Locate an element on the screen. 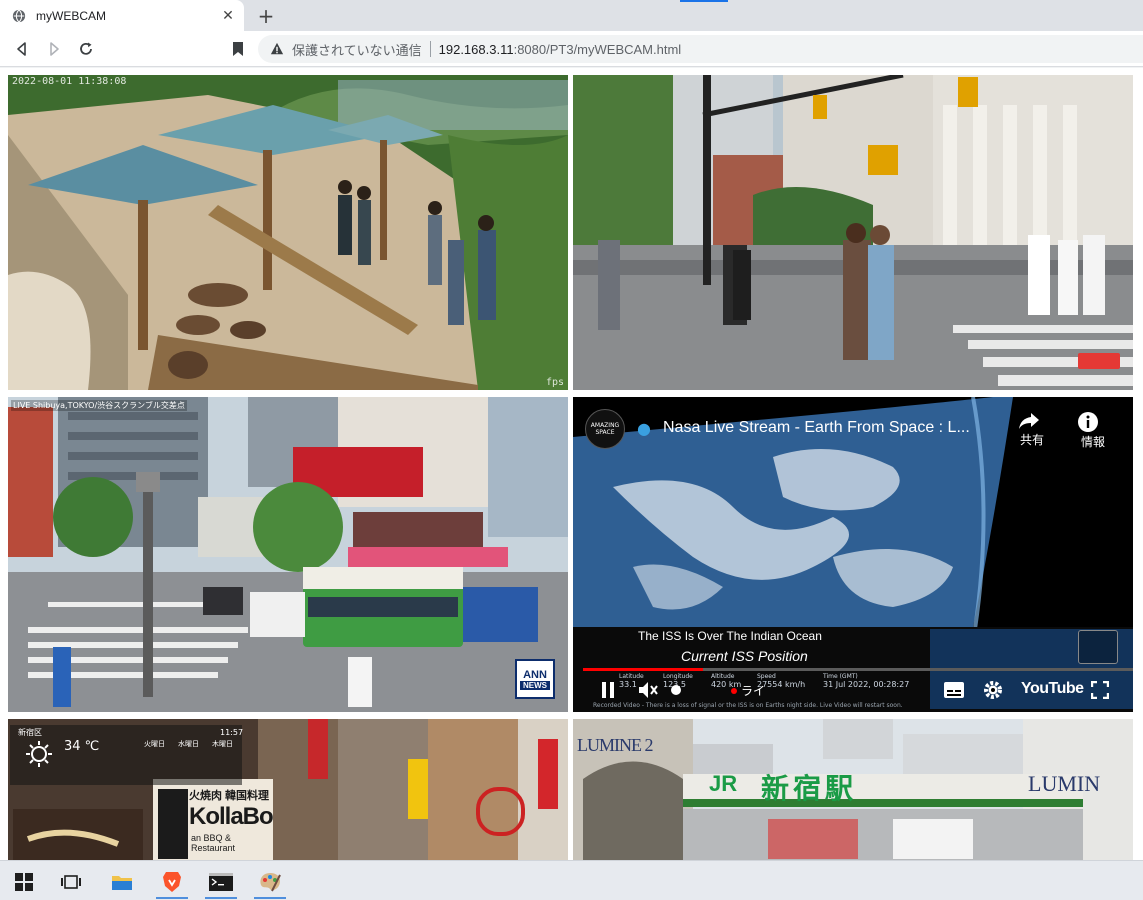 The width and height of the screenshot is (1143, 900). gear-icon is located at coordinates (993, 690).